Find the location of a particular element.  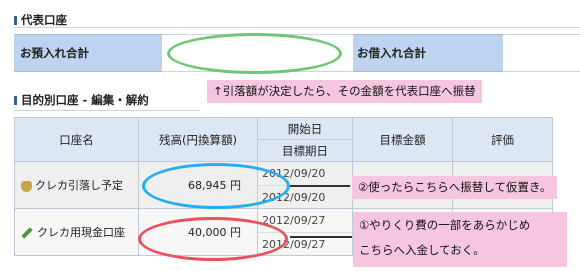

header-start-date: 開始日 is located at coordinates (305, 128).